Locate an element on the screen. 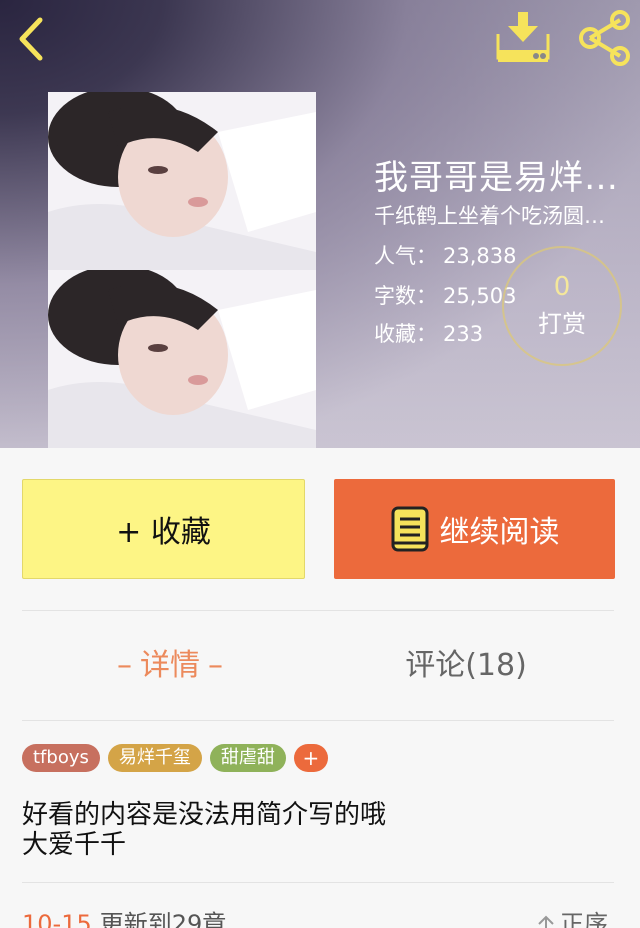  favorite-button: + 收藏 is located at coordinates (163, 529).